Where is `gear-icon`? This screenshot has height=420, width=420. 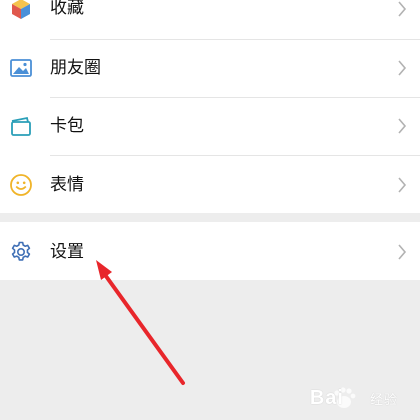 gear-icon is located at coordinates (21, 252).